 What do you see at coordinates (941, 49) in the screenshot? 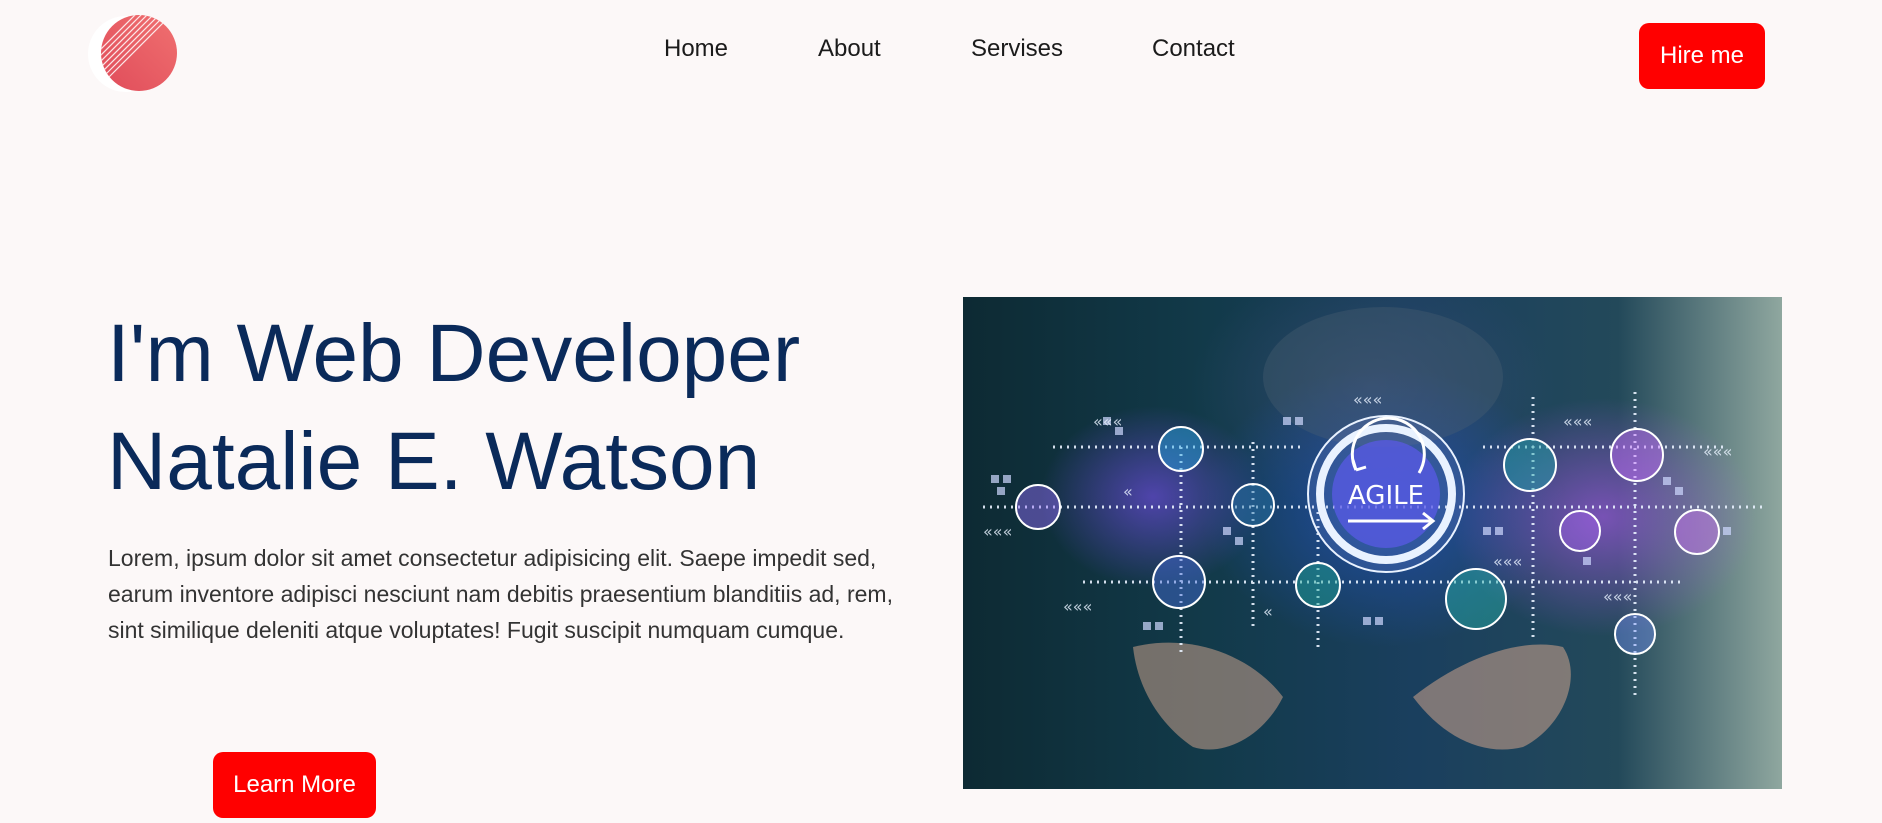
I see `main-nav: Home About Servises Contact` at bounding box center [941, 49].